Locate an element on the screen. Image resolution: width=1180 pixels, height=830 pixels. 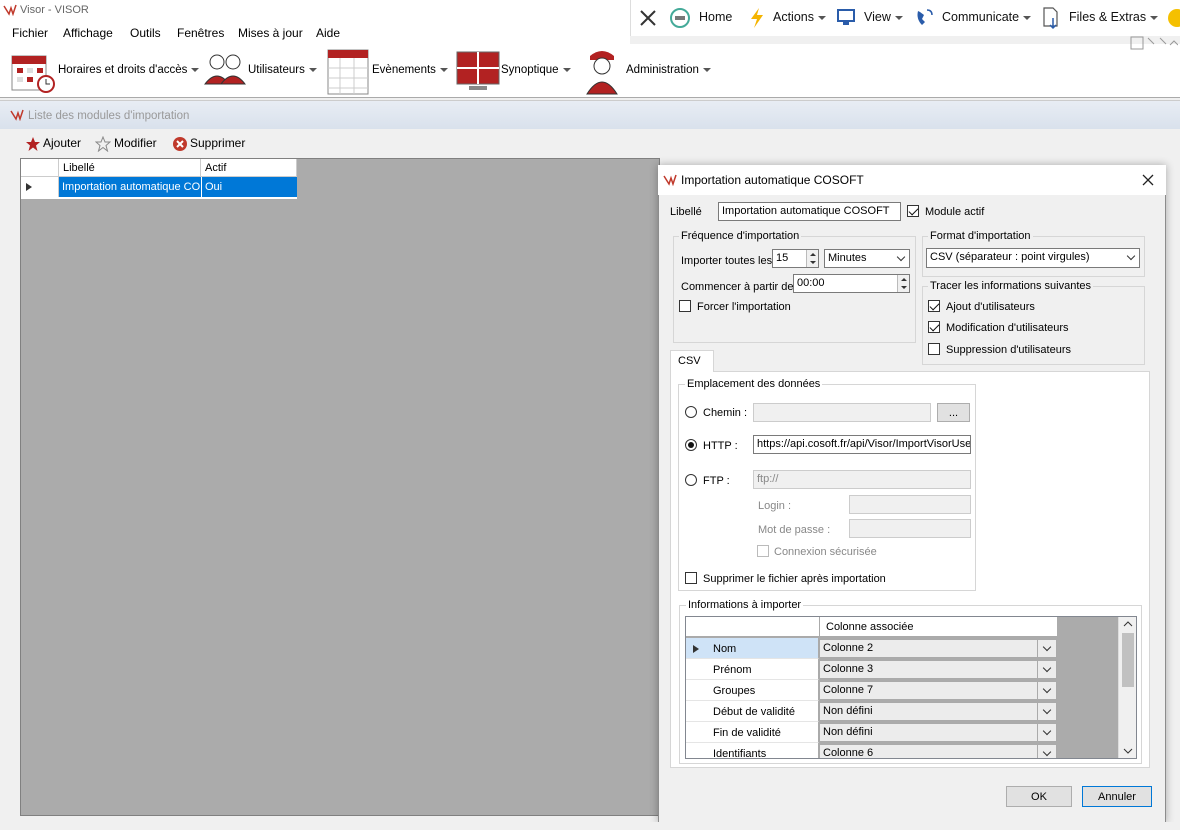
modif-checkbox is located at coordinates (934, 327).